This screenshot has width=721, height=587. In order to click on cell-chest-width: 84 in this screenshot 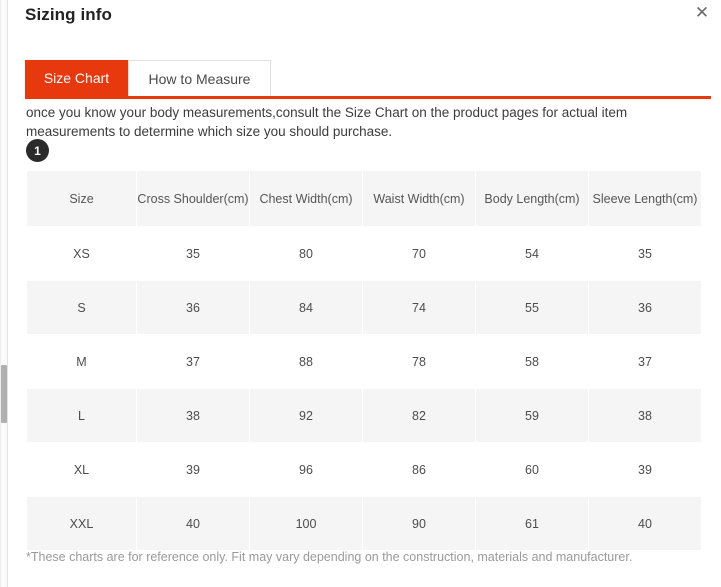, I will do `click(306, 307)`.